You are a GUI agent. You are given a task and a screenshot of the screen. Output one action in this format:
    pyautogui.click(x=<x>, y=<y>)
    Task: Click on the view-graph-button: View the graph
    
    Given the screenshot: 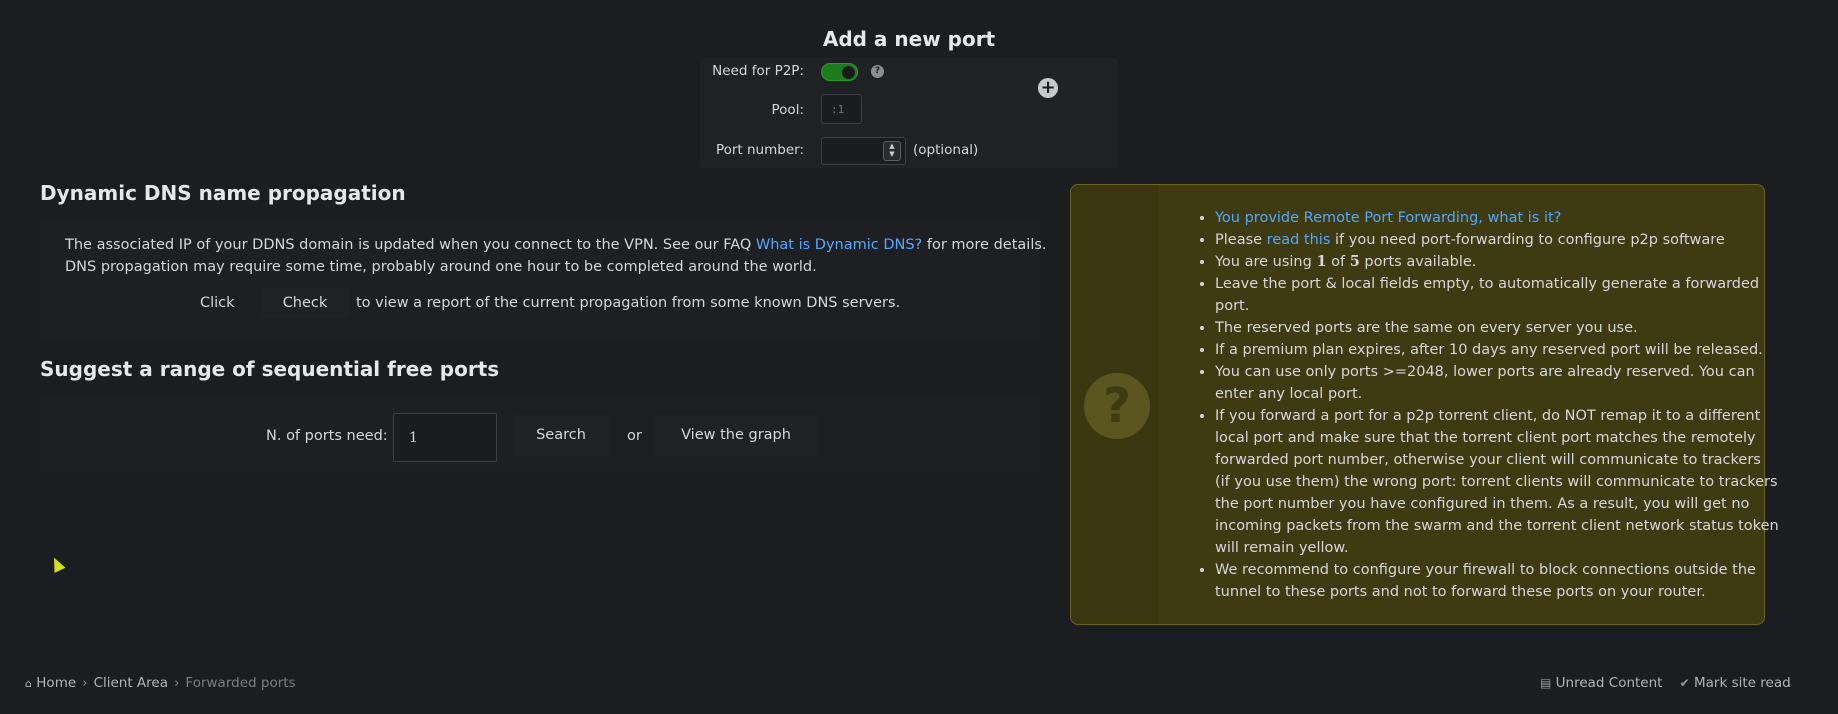 What is the action you would take?
    pyautogui.click(x=736, y=435)
    